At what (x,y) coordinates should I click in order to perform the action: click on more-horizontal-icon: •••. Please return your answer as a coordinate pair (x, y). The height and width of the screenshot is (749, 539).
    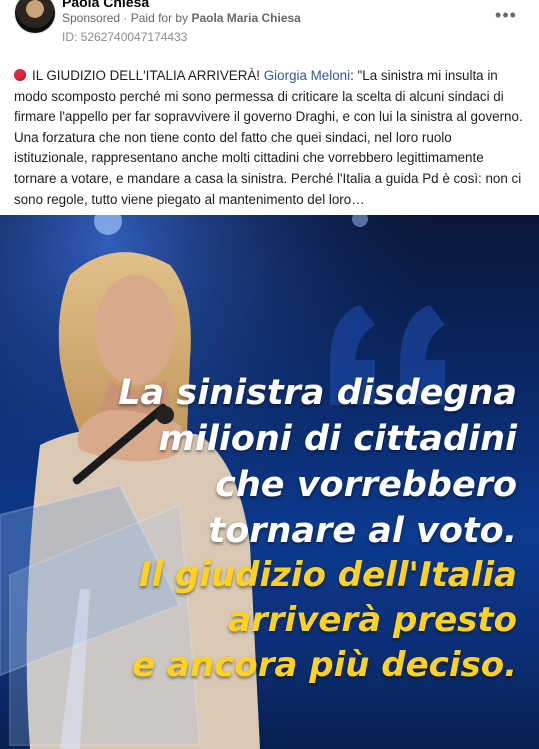
    Looking at the image, I should click on (506, 15).